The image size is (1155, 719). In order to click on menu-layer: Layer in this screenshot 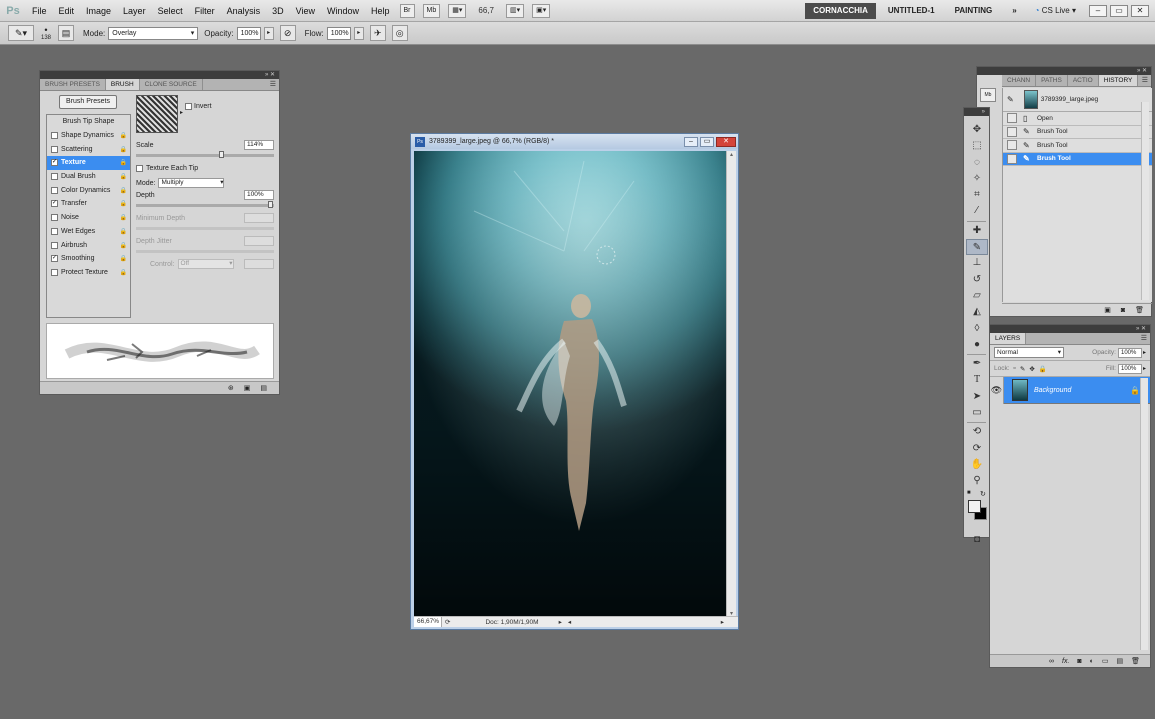, I will do `click(134, 11)`.